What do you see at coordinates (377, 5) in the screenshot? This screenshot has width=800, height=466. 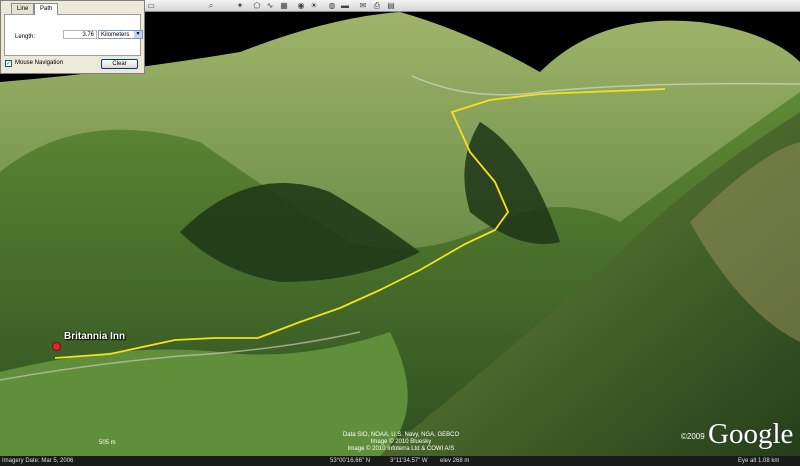 I see `print-icon: ⎙` at bounding box center [377, 5].